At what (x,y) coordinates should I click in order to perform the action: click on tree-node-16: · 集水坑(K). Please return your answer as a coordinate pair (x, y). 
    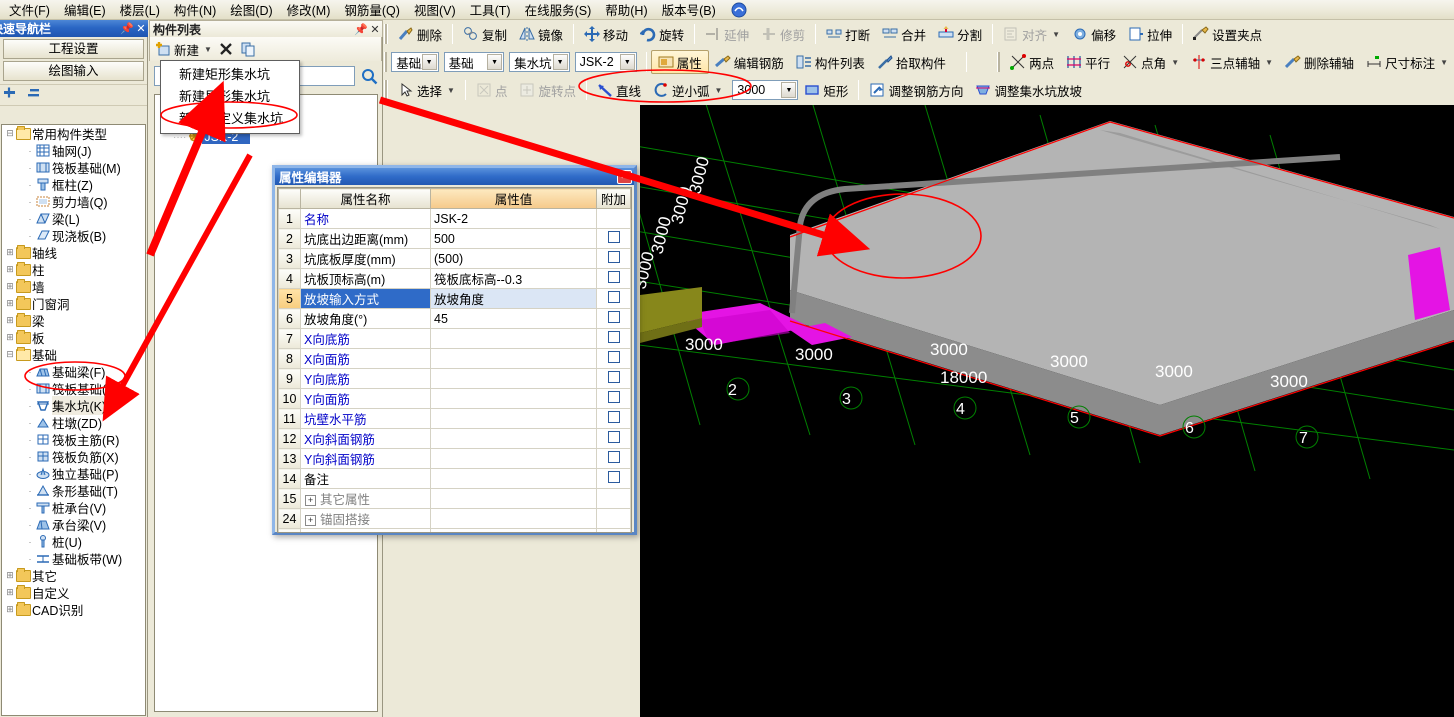
    Looking at the image, I should click on (73, 405).